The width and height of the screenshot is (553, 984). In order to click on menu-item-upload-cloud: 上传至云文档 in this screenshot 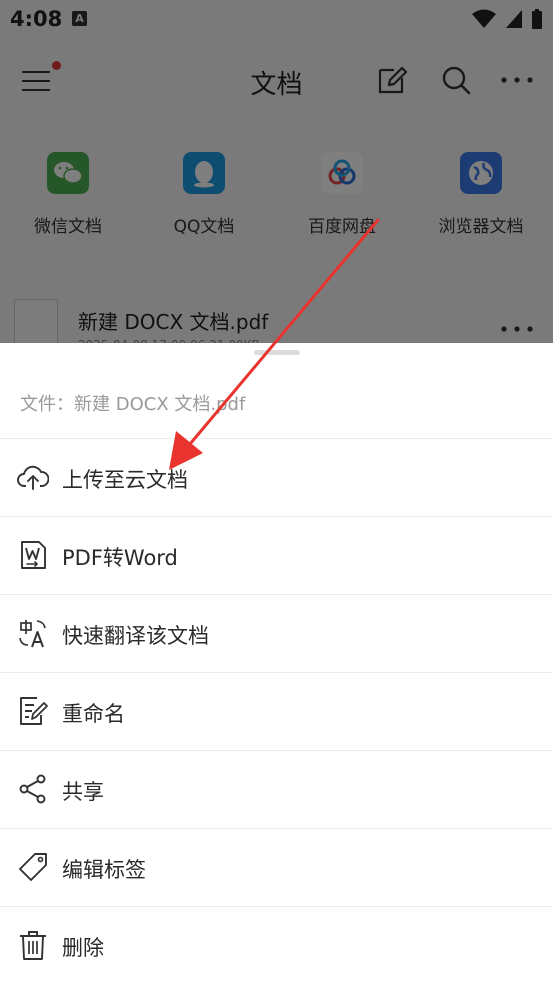, I will do `click(276, 478)`.